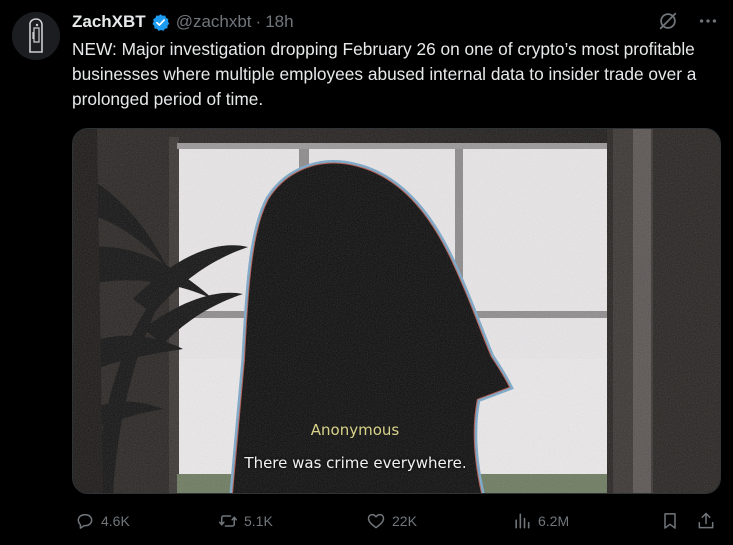  What do you see at coordinates (355, 463) in the screenshot?
I see `video-caption-text: There was crime everywhere.` at bounding box center [355, 463].